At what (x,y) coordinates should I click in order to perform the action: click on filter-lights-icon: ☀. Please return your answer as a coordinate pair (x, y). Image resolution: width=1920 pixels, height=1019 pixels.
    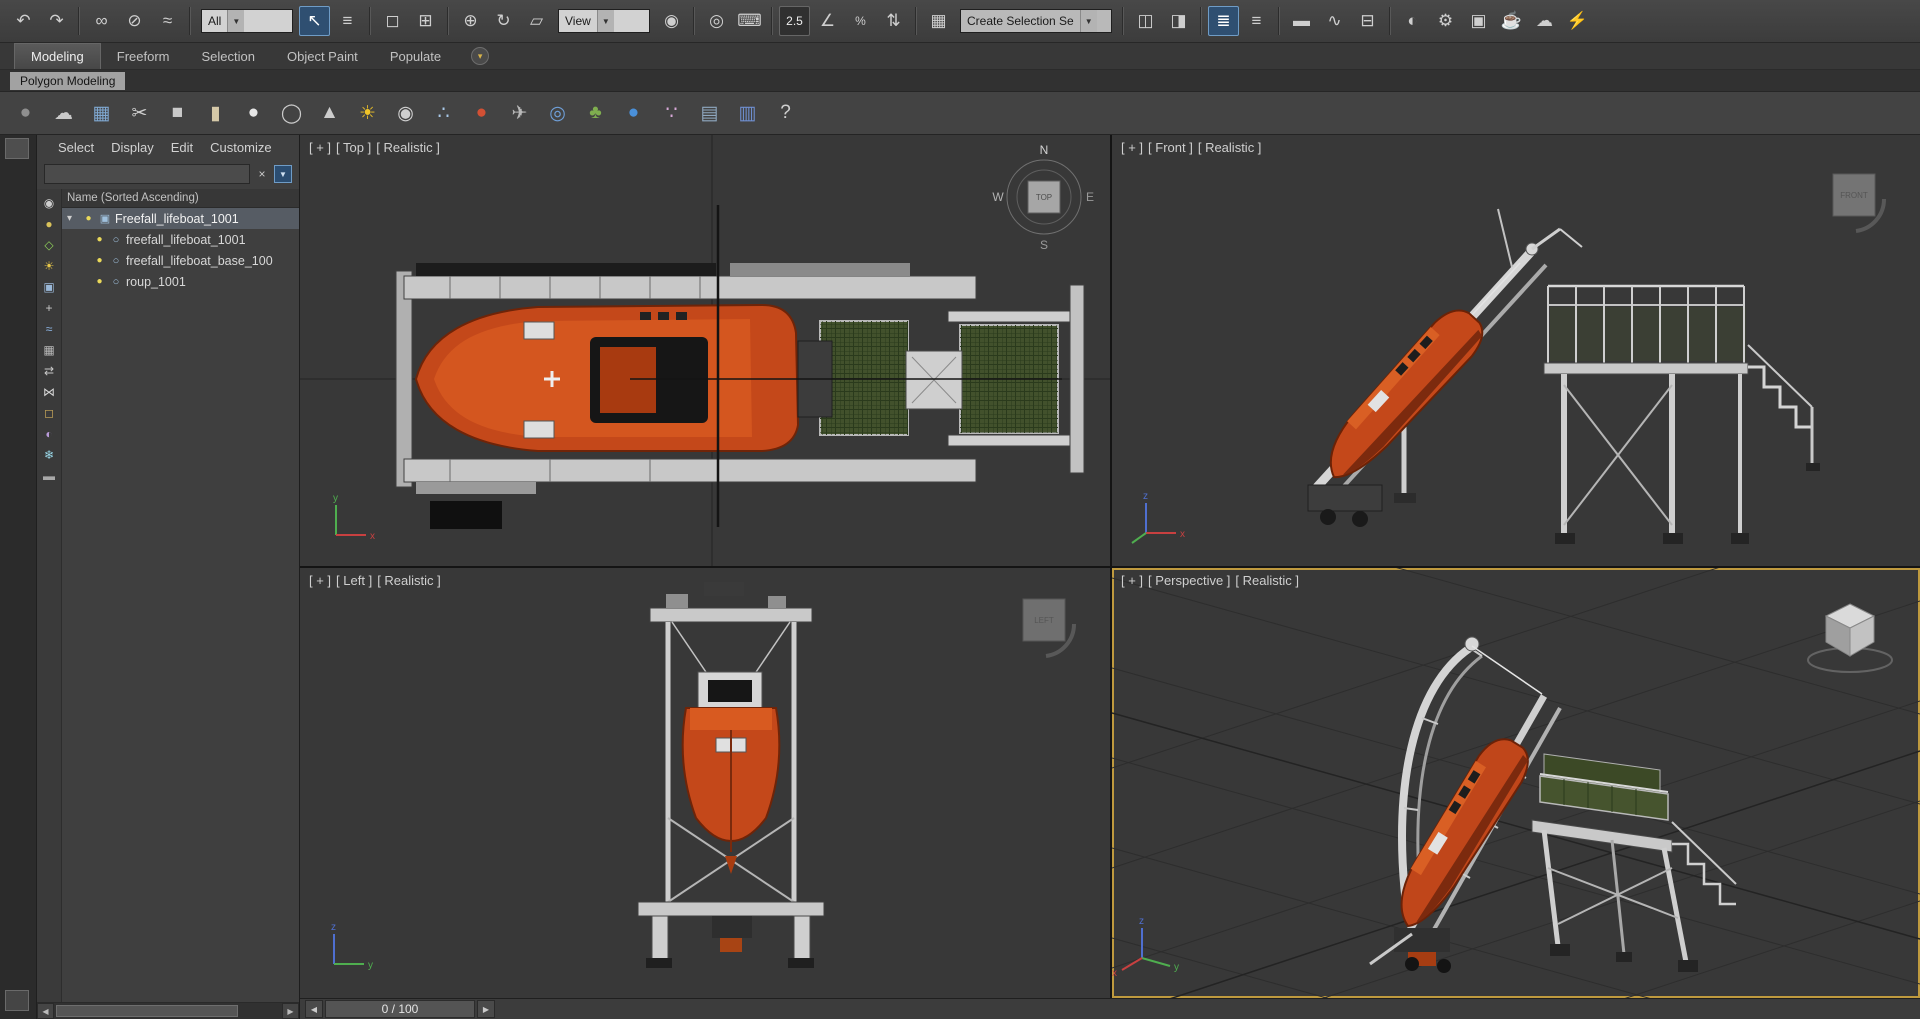
    Looking at the image, I should click on (49, 265).